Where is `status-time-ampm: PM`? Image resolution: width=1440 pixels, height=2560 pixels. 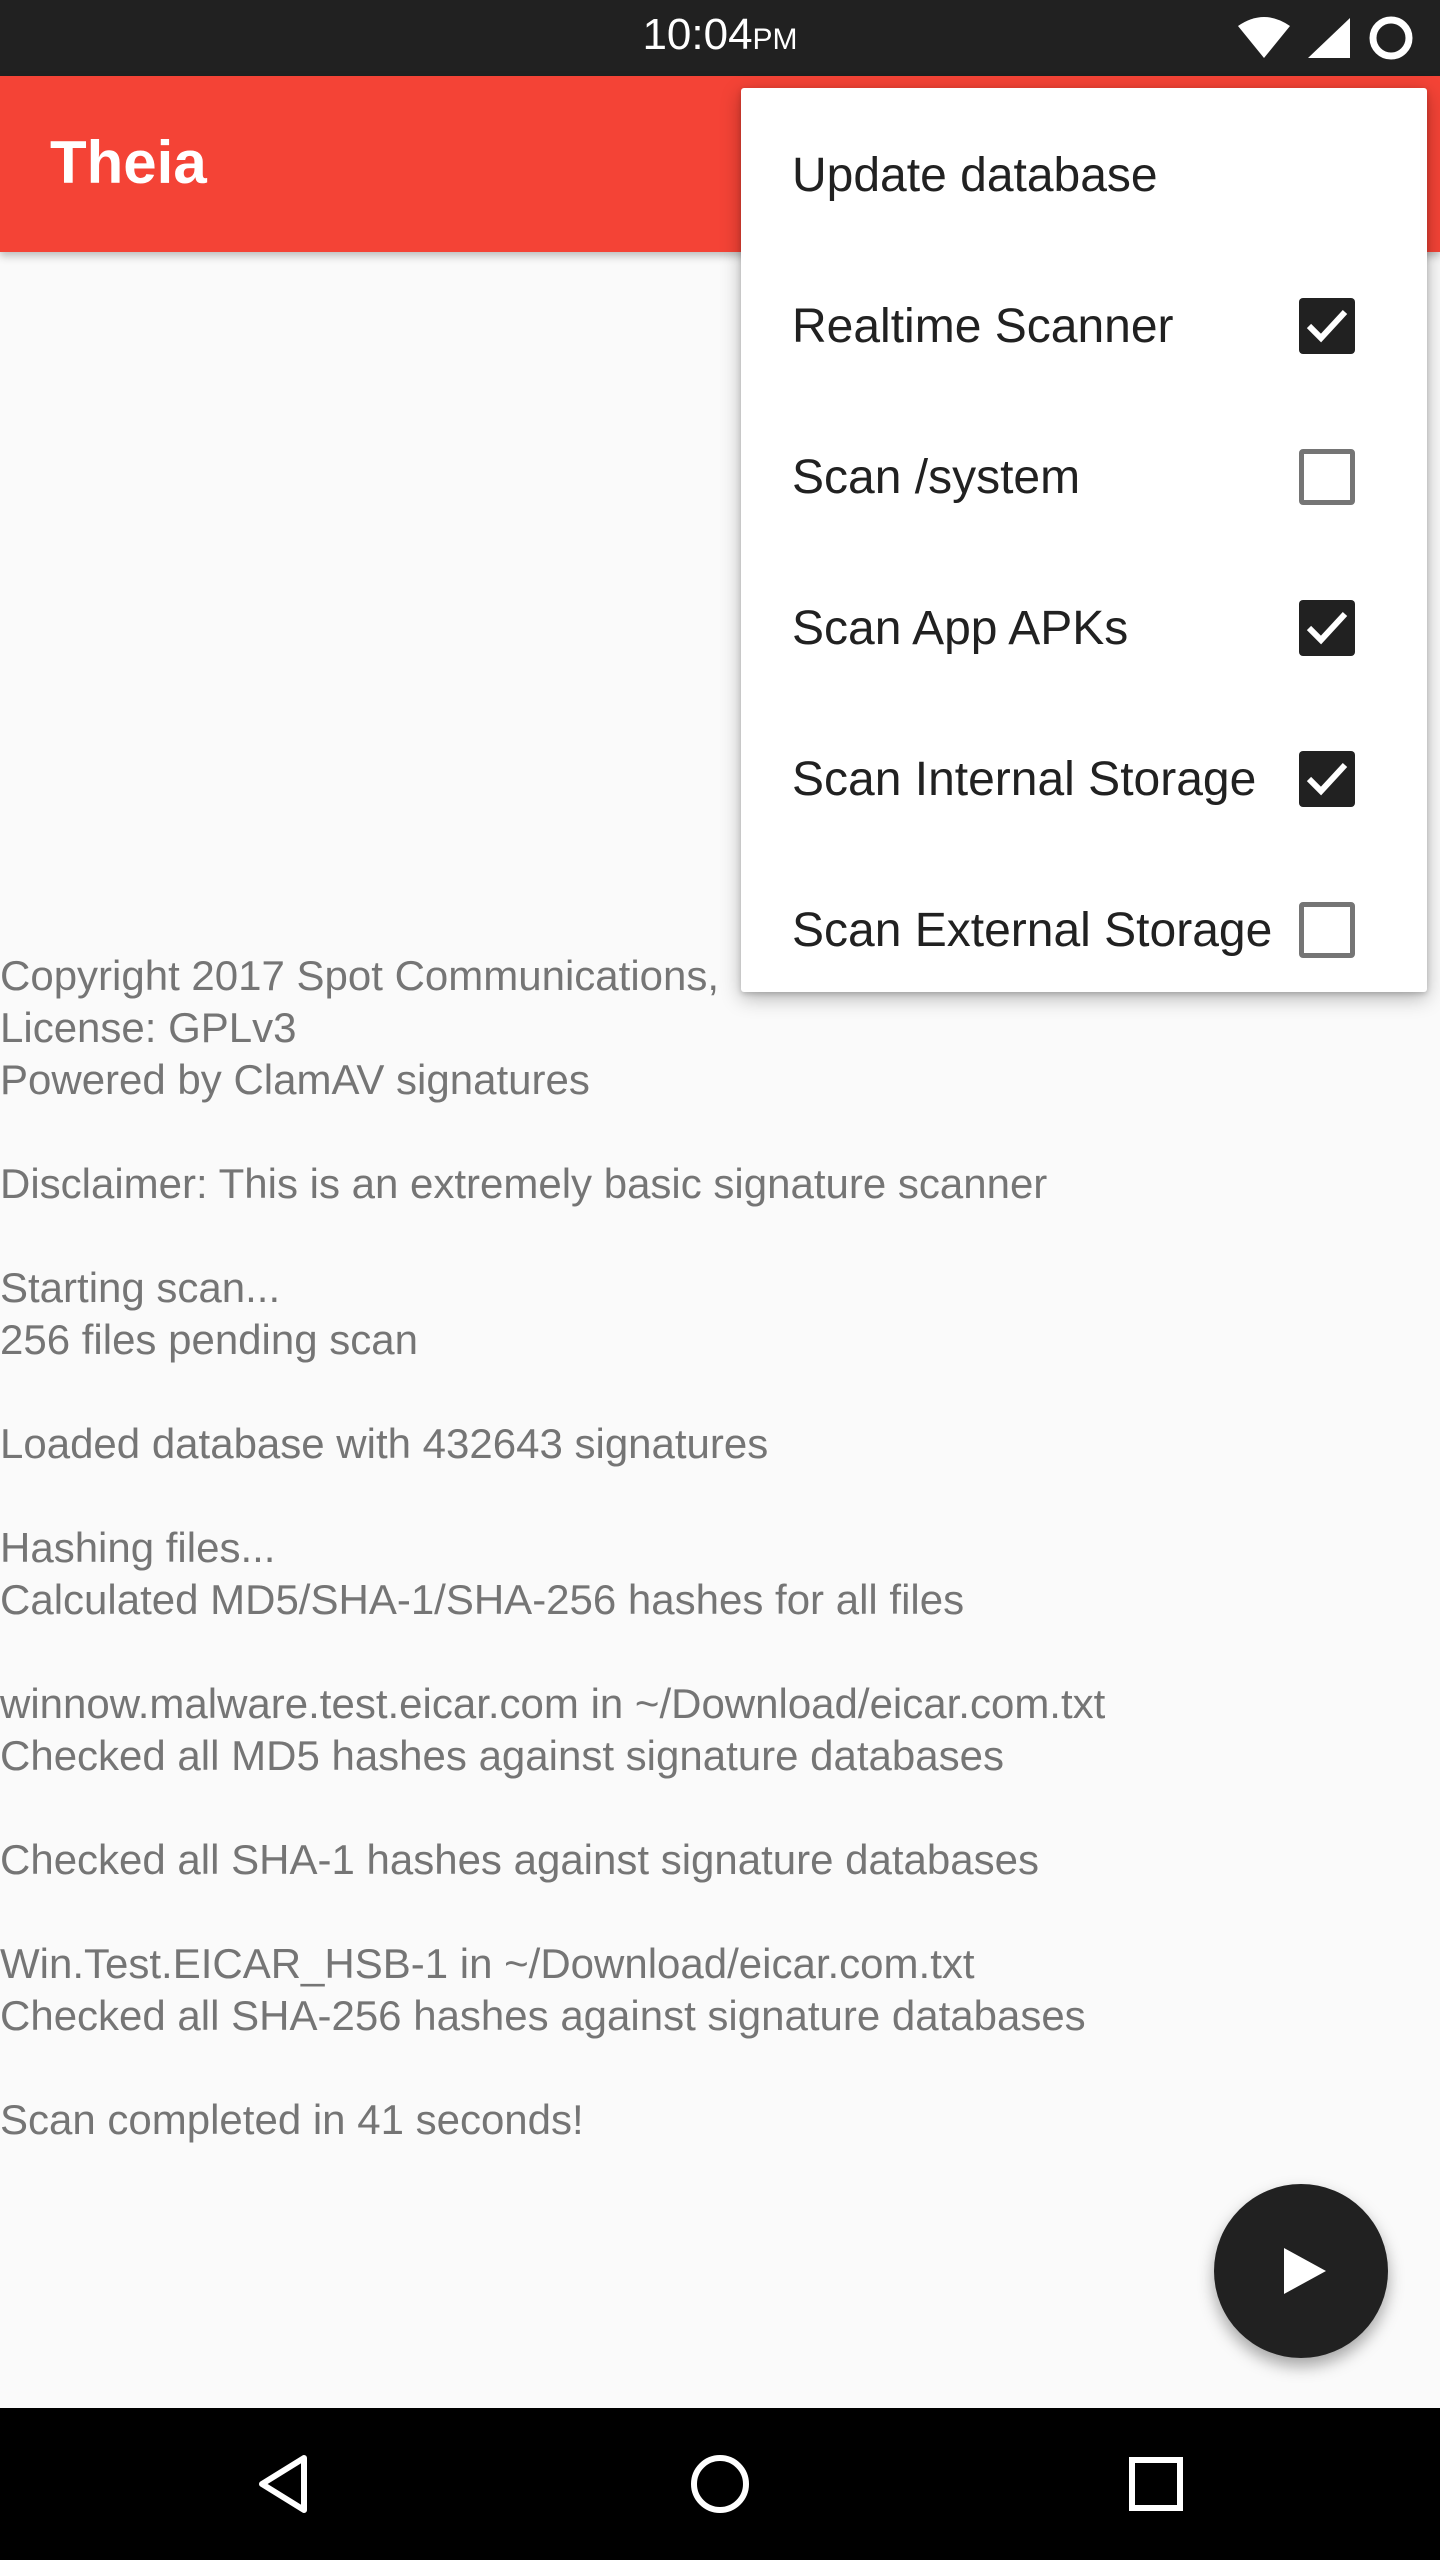
status-time-ampm: PM is located at coordinates (775, 39).